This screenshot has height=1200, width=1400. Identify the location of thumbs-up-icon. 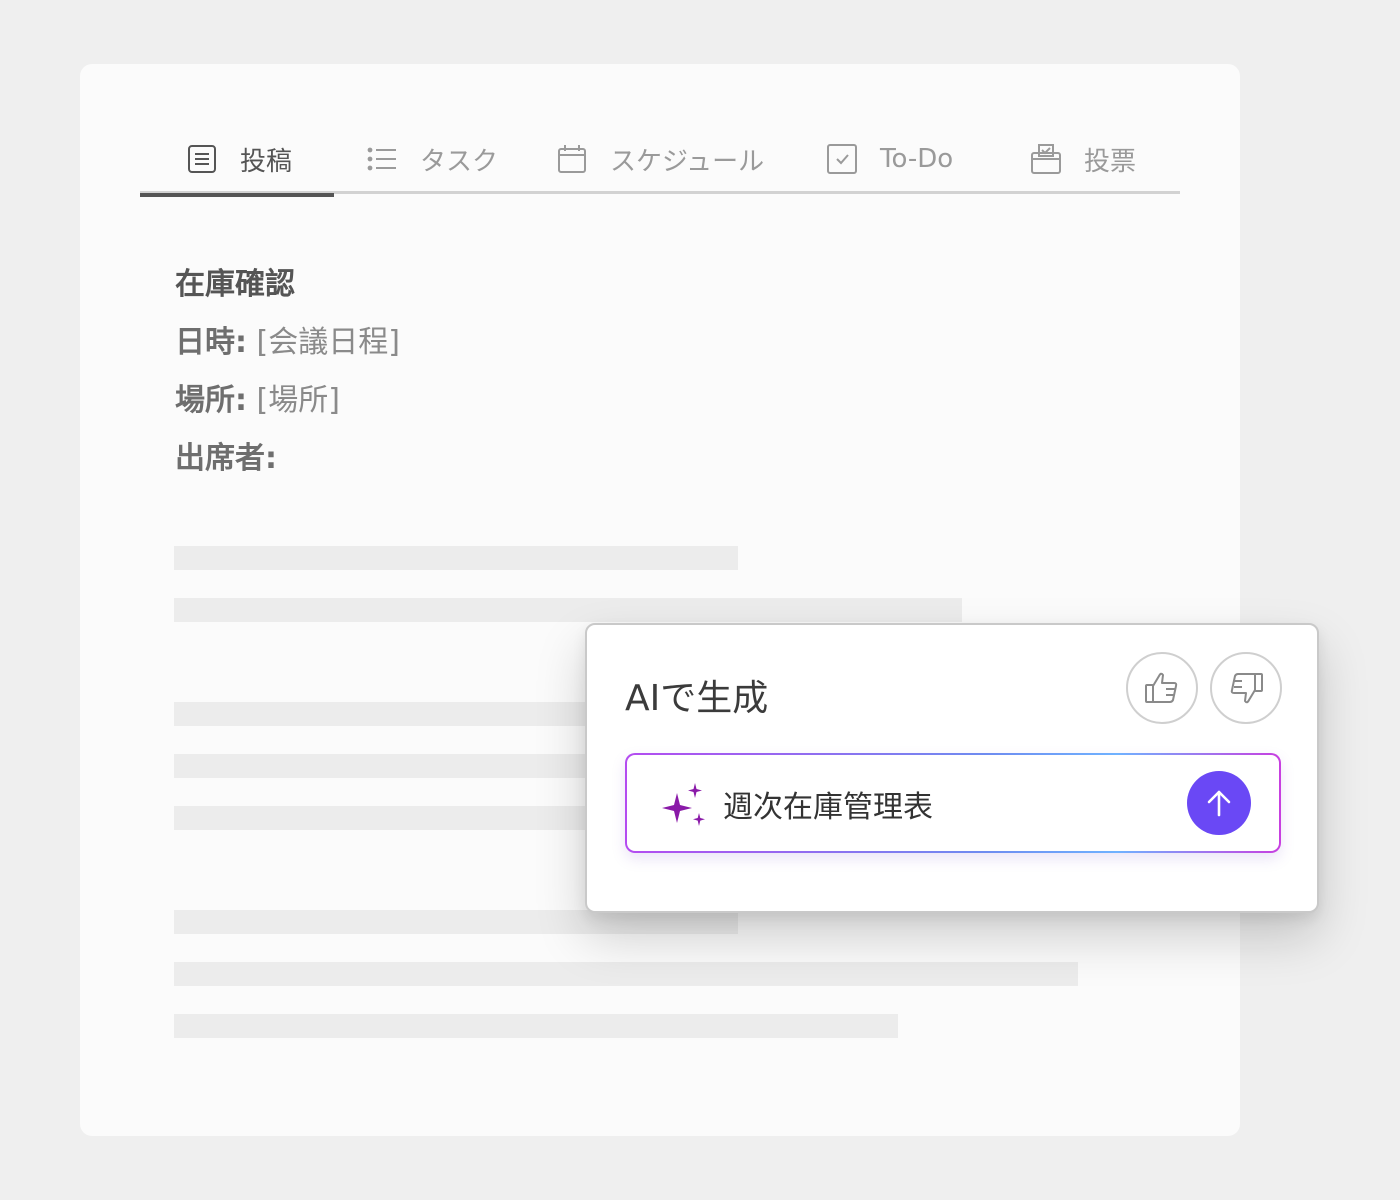
(1161, 687).